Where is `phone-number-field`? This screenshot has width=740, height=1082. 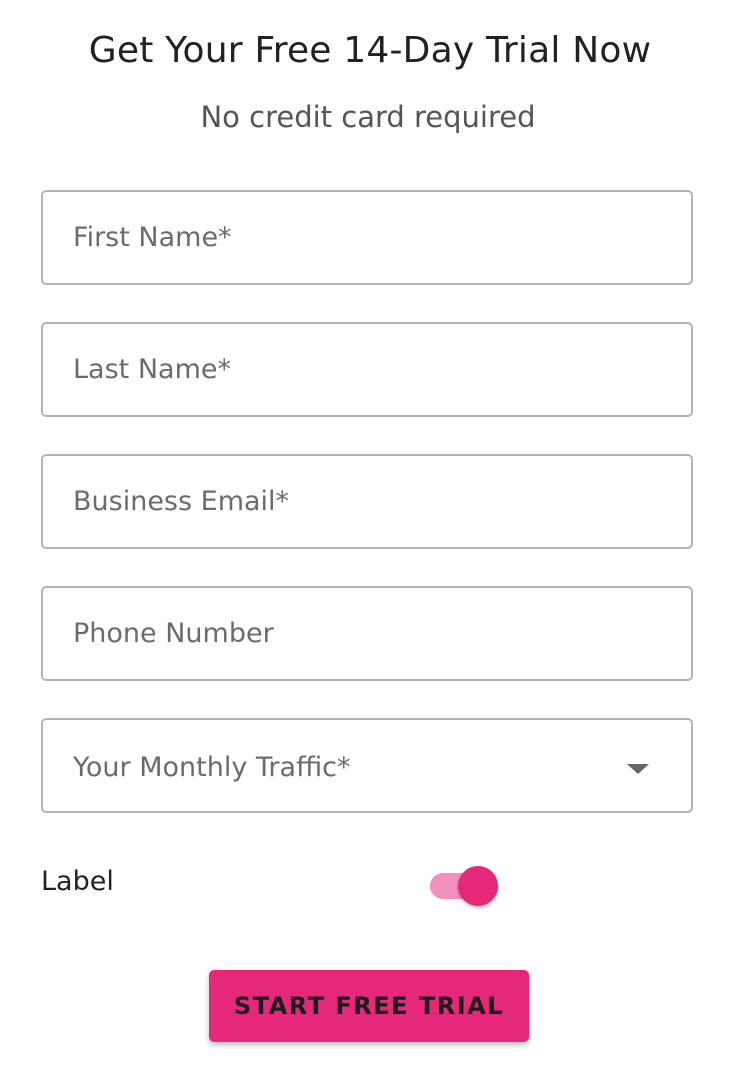
phone-number-field is located at coordinates (367, 633).